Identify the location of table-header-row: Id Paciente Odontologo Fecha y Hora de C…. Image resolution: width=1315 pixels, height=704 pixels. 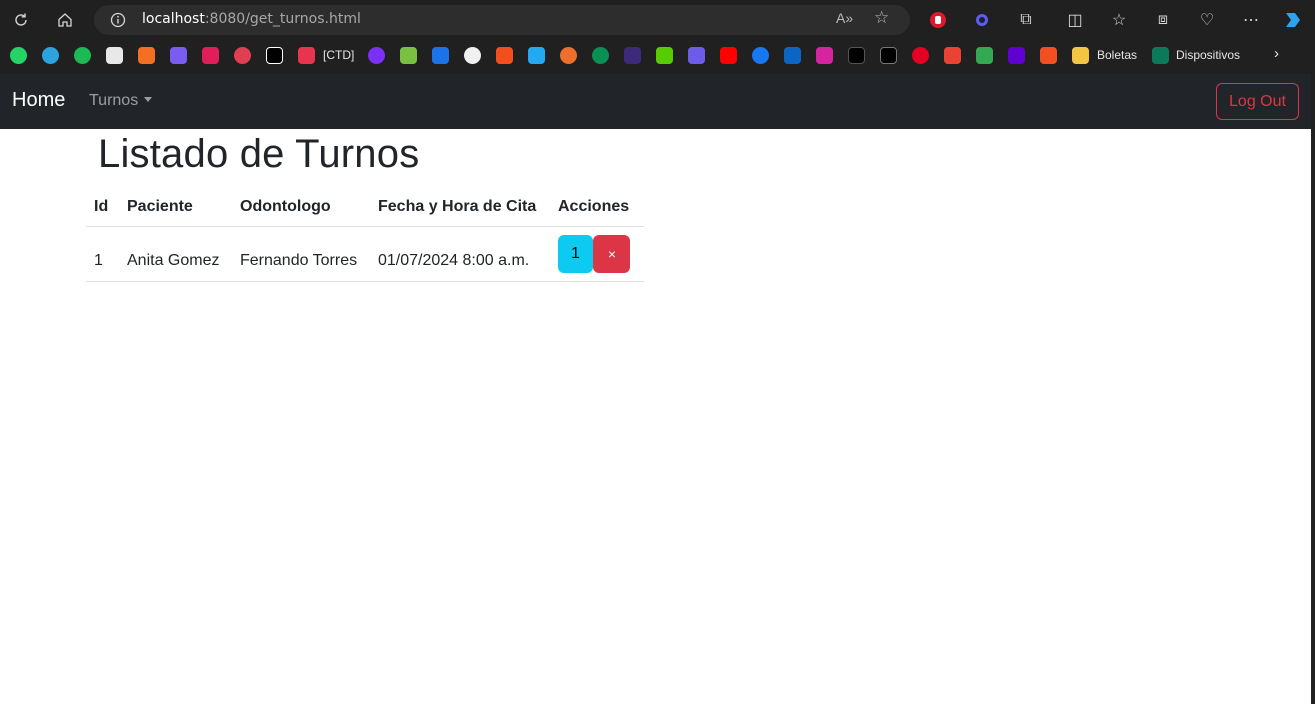
(365, 207).